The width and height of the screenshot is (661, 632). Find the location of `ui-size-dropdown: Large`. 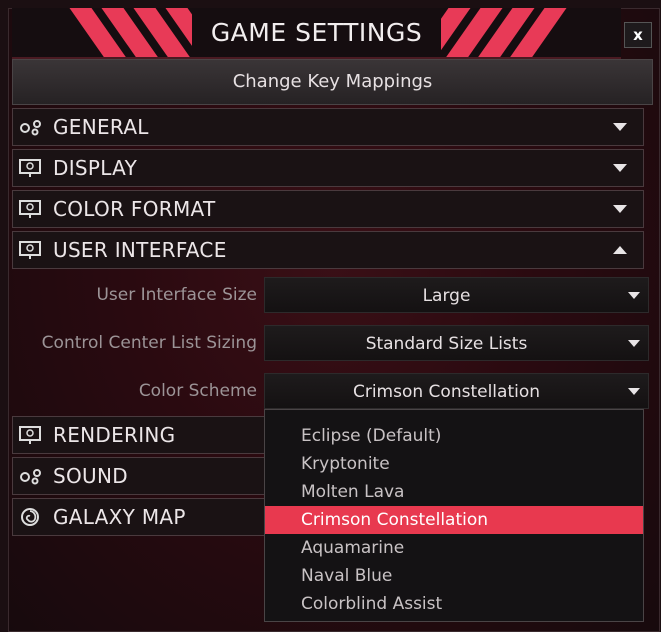

ui-size-dropdown: Large is located at coordinates (456, 295).